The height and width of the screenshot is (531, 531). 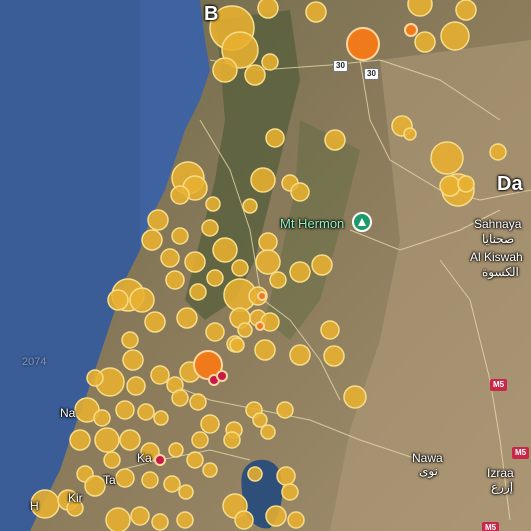 What do you see at coordinates (211, 14) in the screenshot?
I see `label-beirut: B` at bounding box center [211, 14].